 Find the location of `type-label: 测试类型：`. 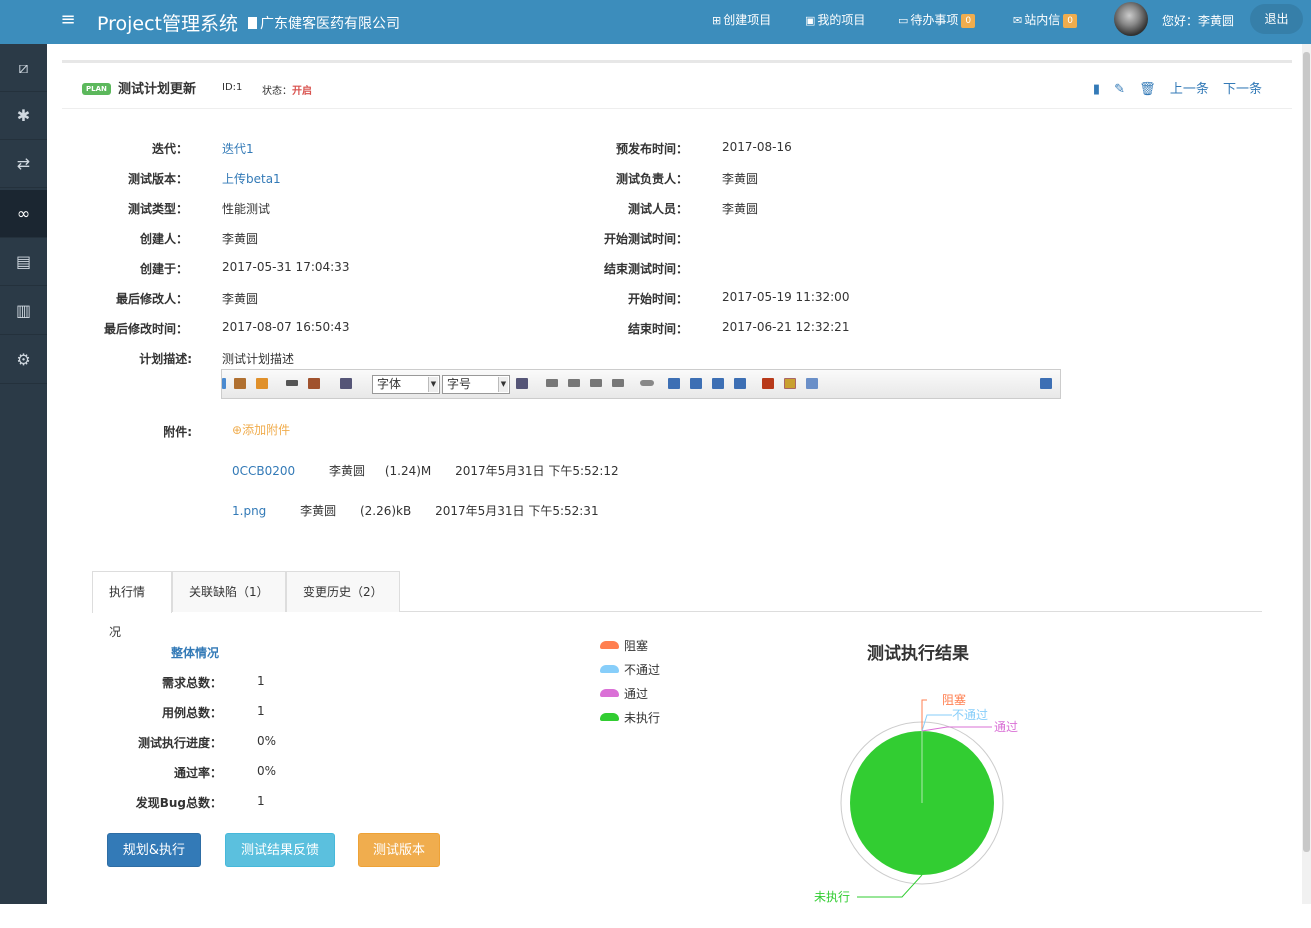

type-label: 测试类型： is located at coordinates (157, 209).